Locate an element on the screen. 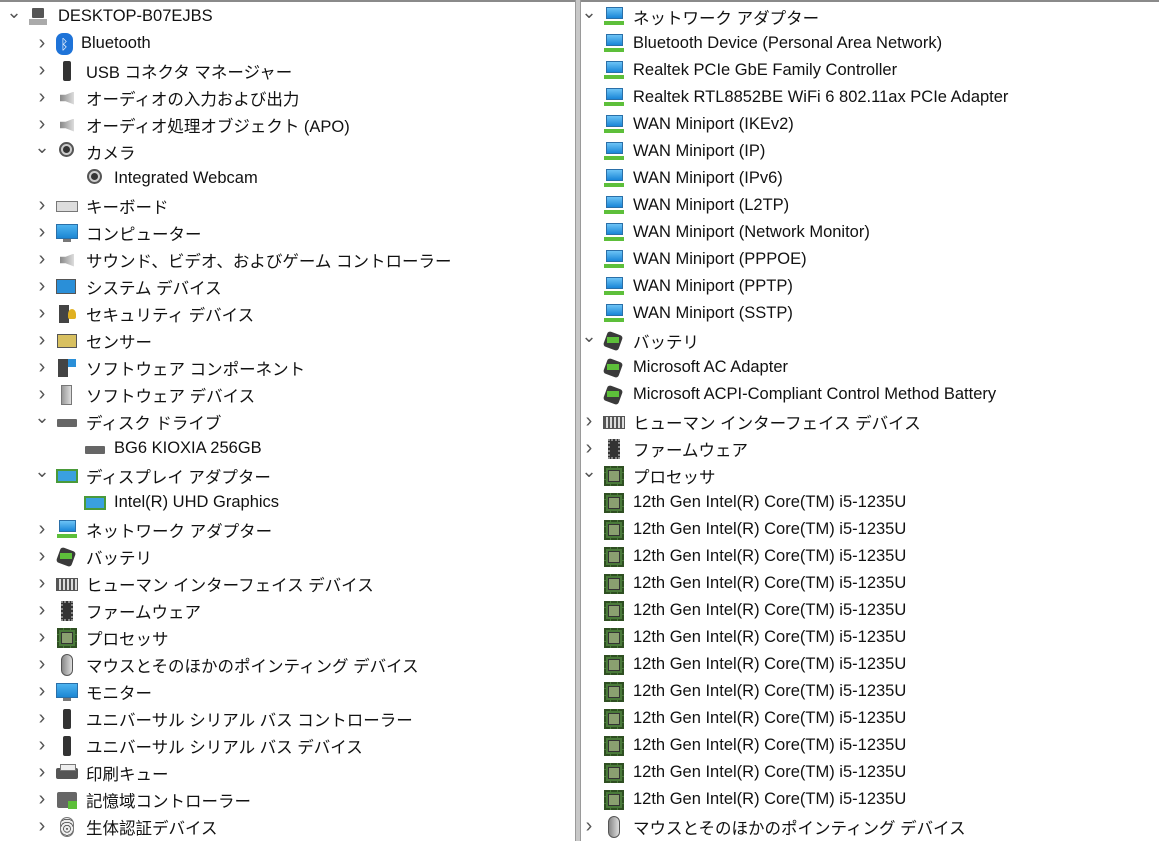  tree-category: › バッテリ is located at coordinates (287, 556).